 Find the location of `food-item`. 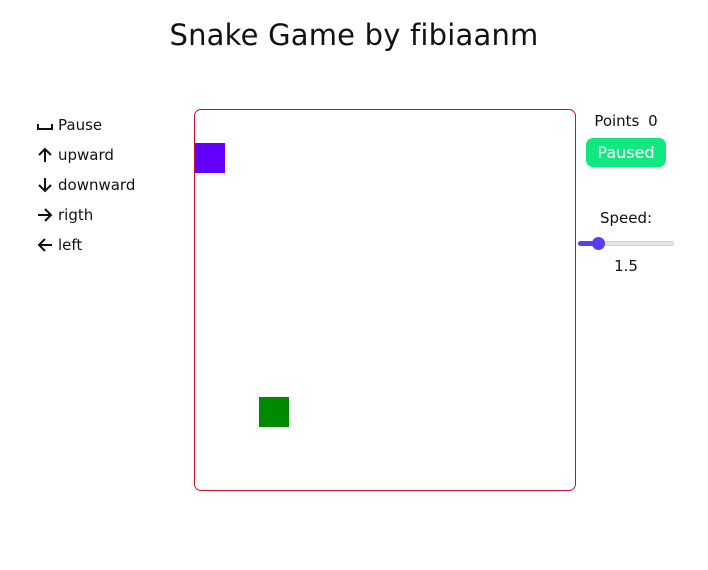

food-item is located at coordinates (274, 412).